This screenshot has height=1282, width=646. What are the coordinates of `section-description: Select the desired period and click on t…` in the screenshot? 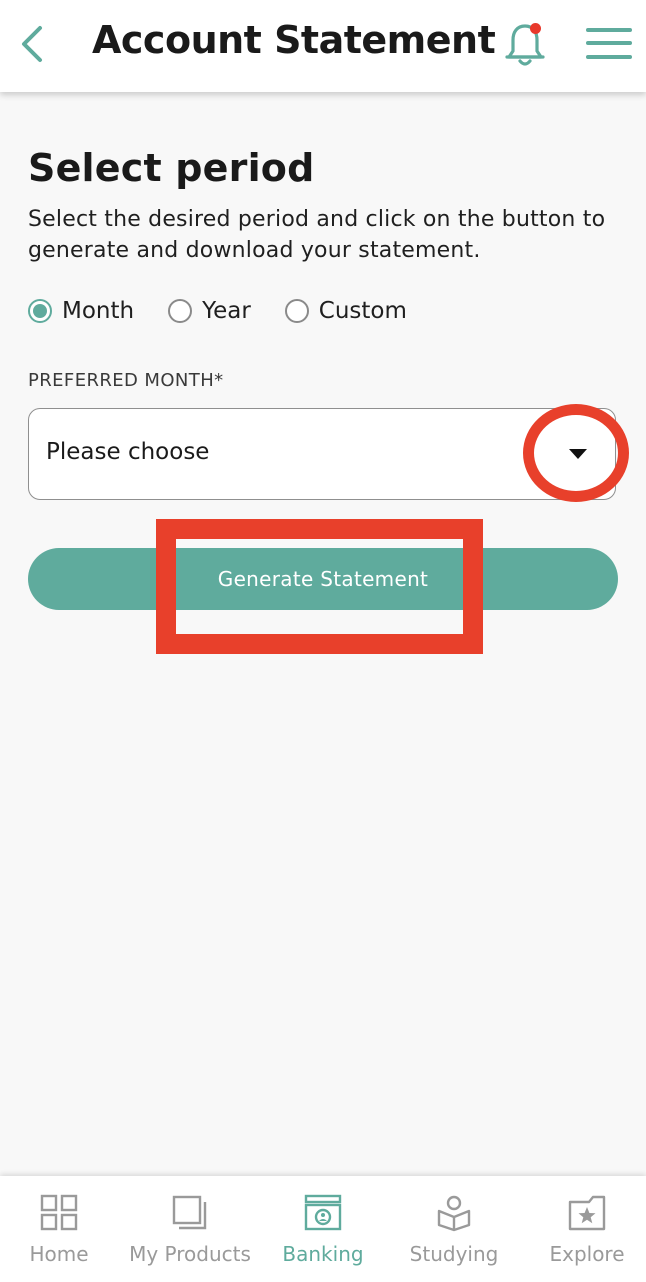 It's located at (317, 235).